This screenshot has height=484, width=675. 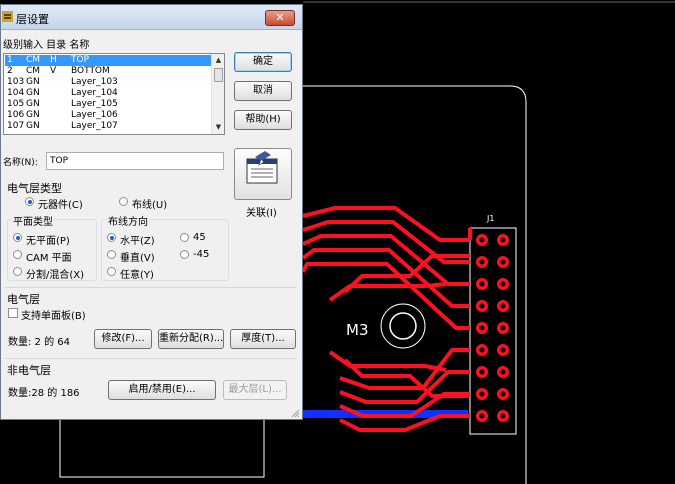 What do you see at coordinates (17, 271) in the screenshot?
I see `radio-split-mixed` at bounding box center [17, 271].